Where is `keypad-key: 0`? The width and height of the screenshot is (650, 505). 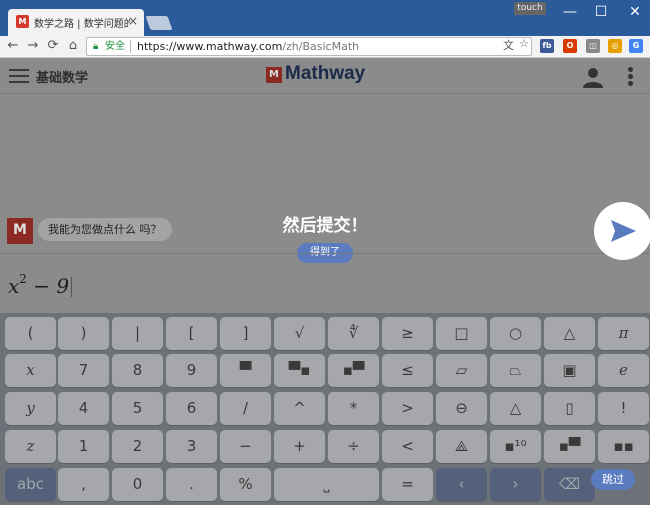
keypad-key: 0 is located at coordinates (137, 484).